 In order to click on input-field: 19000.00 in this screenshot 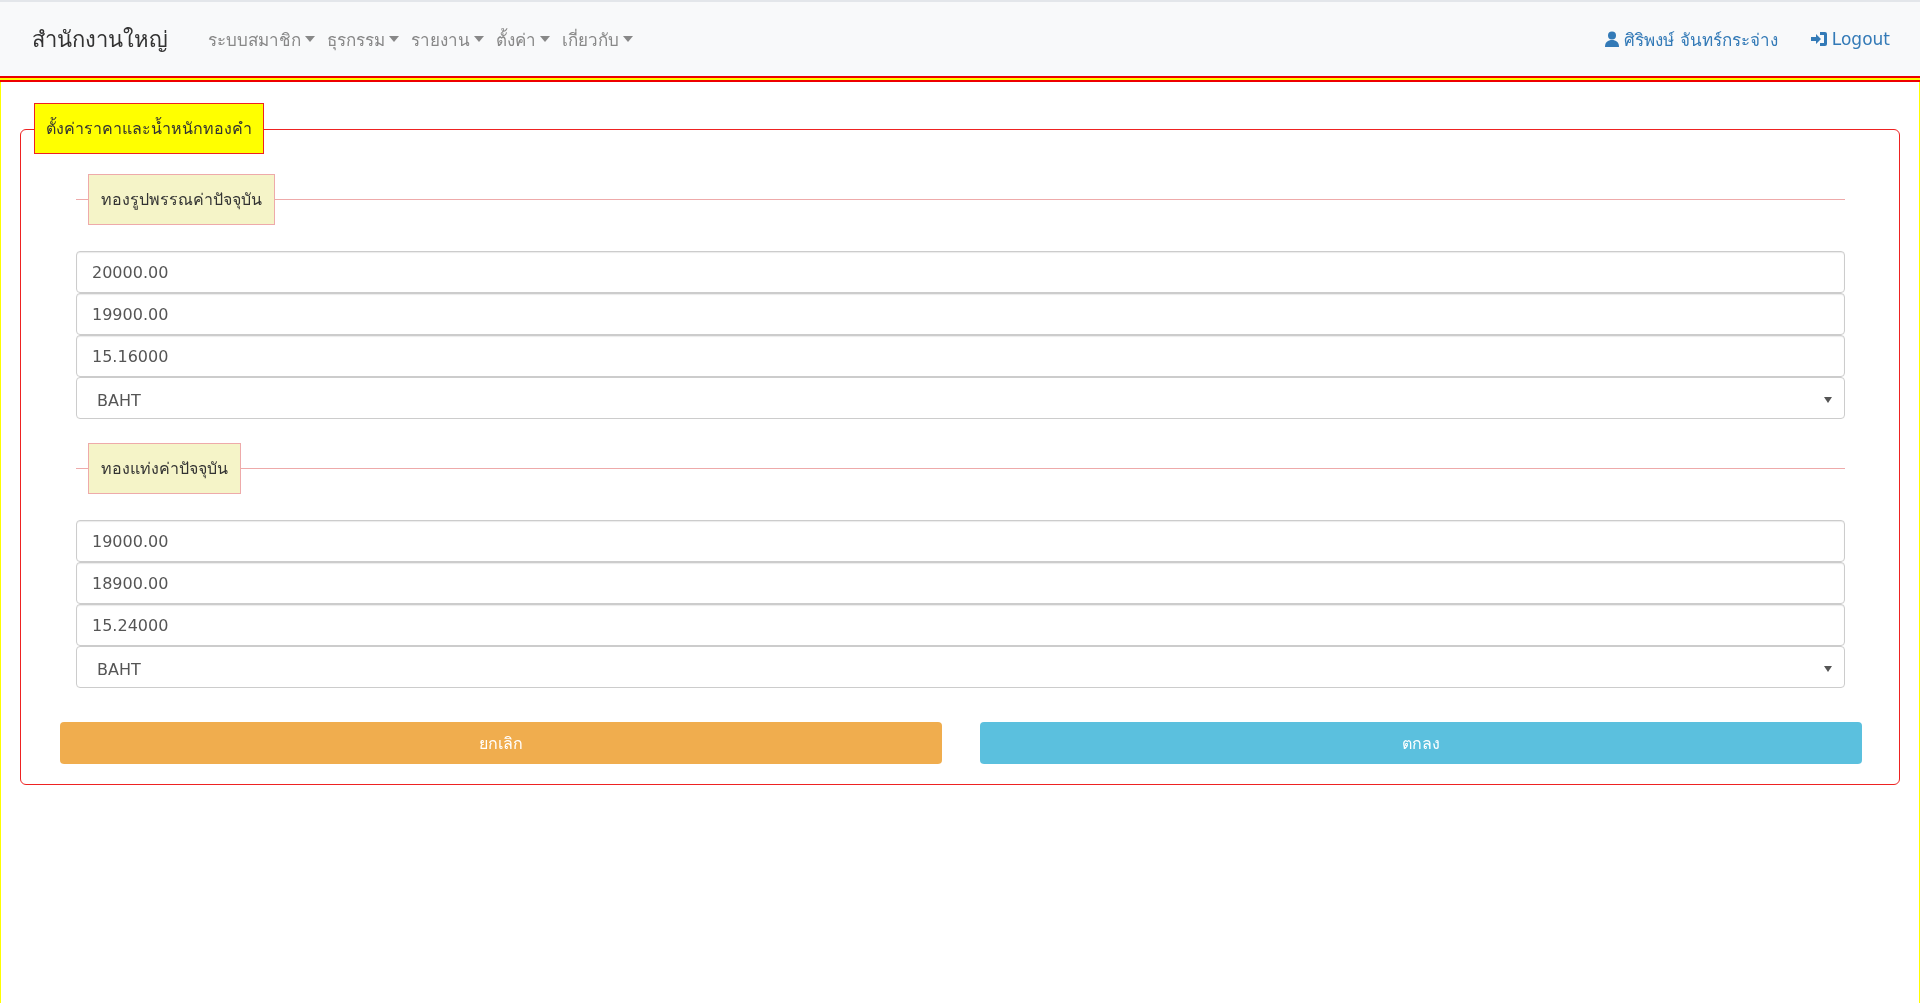, I will do `click(960, 541)`.